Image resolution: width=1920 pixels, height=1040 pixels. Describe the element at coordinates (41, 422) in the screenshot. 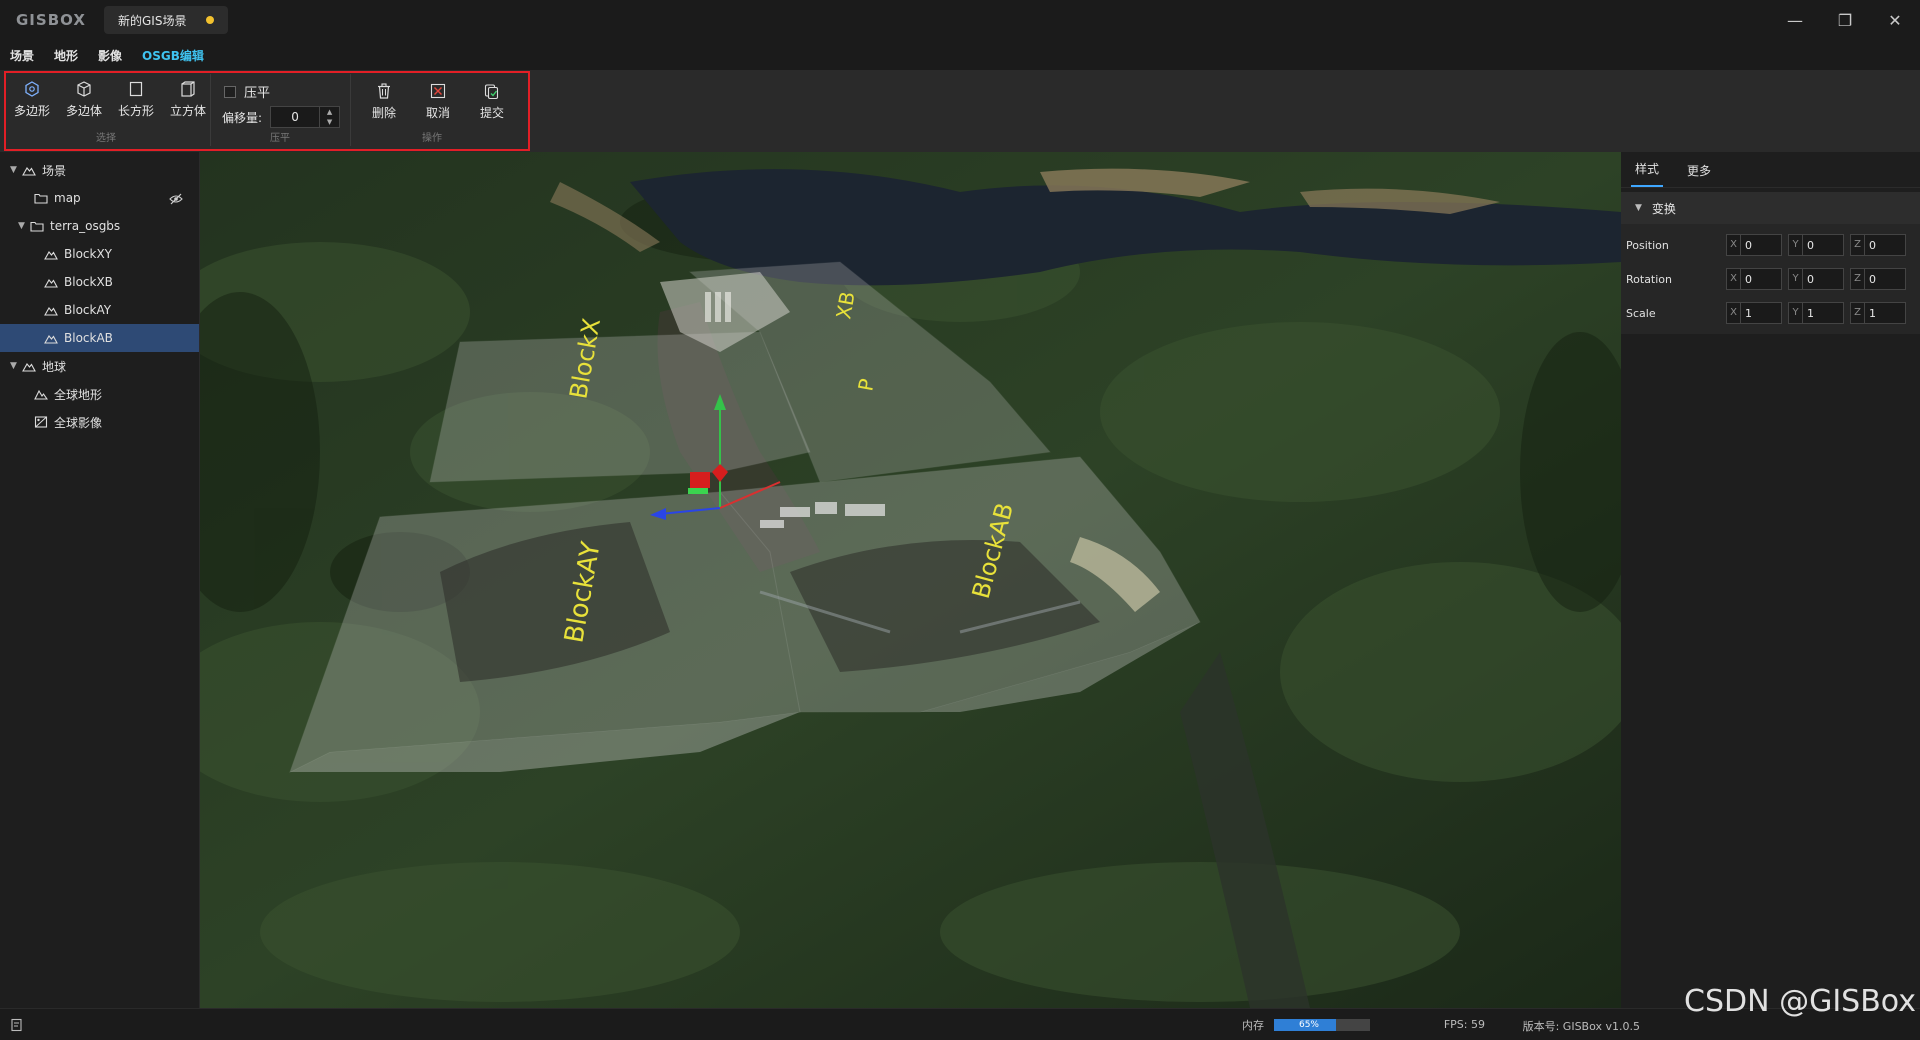

I see `image-icon` at that location.